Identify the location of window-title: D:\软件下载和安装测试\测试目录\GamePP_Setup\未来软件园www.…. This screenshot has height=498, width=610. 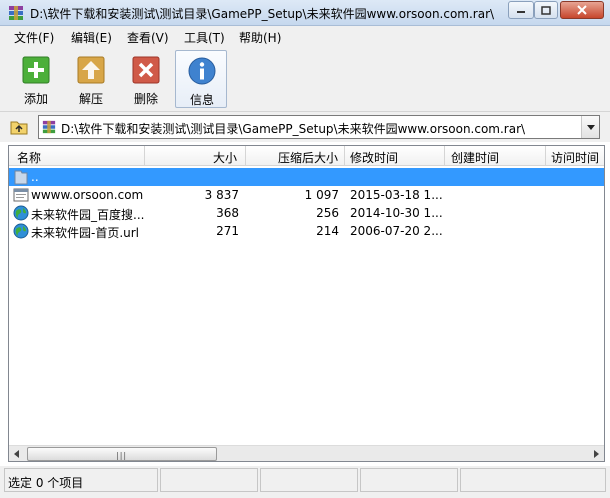
(262, 14).